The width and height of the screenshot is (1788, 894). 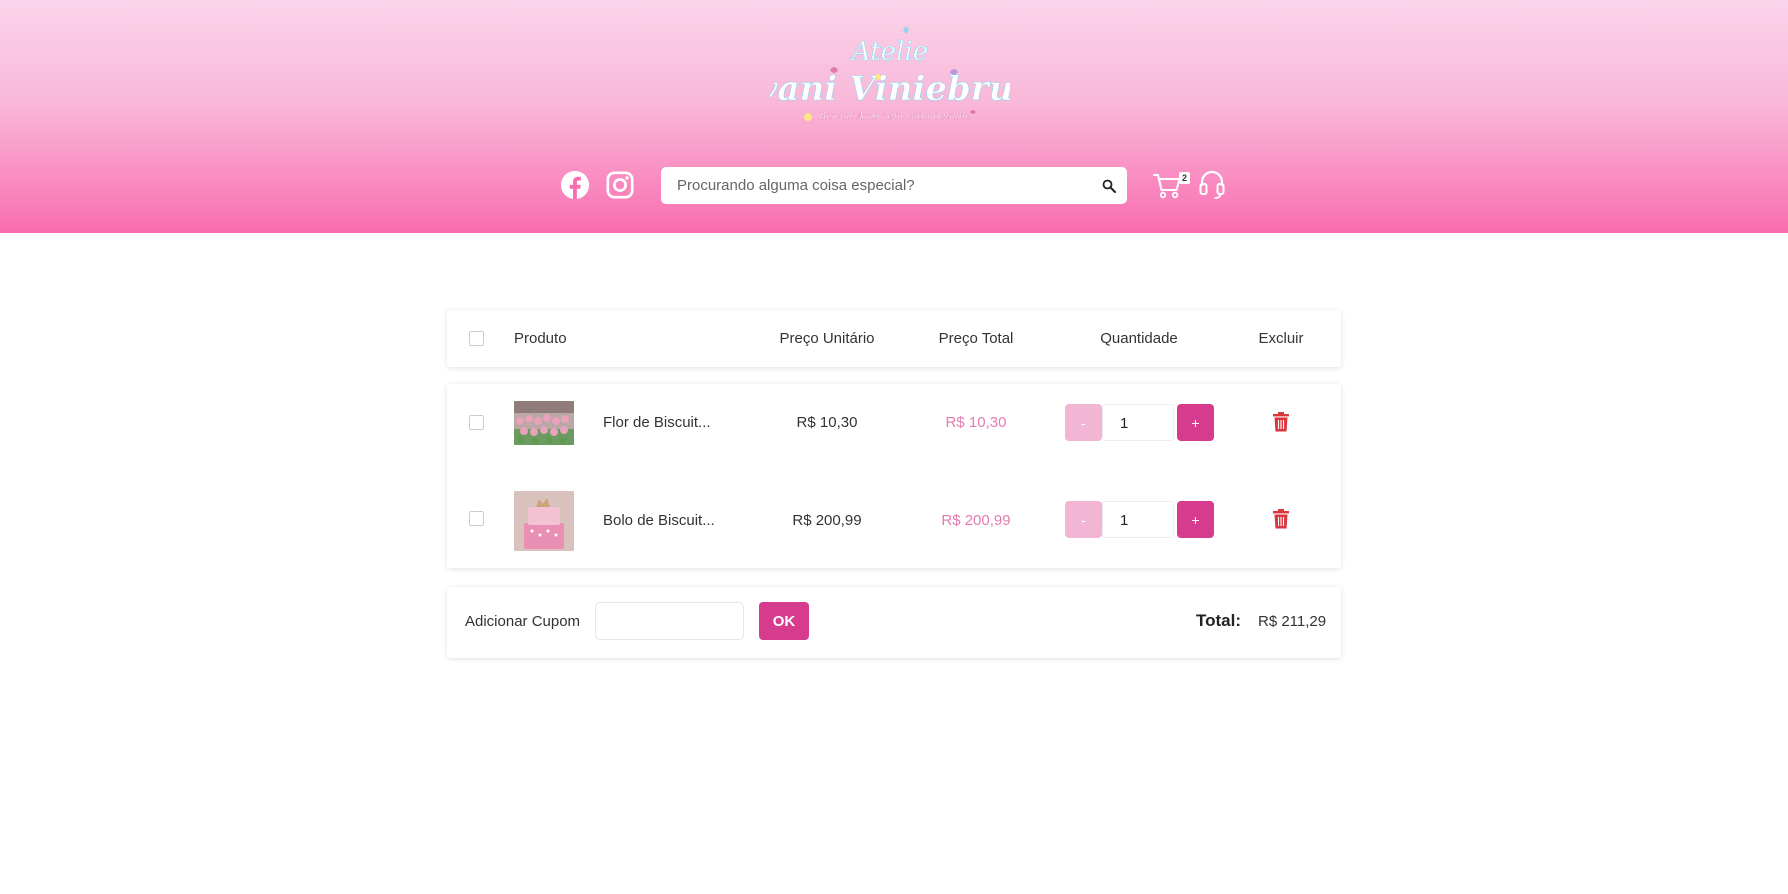 What do you see at coordinates (523, 621) in the screenshot?
I see `coupon-label: Adicionar Cupom` at bounding box center [523, 621].